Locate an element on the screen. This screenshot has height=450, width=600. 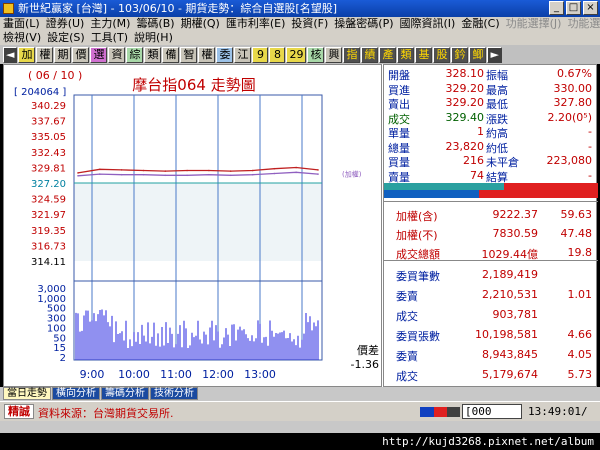
index-row: 成交總額 1029.44億 19.8 is located at coordinates (491, 253).